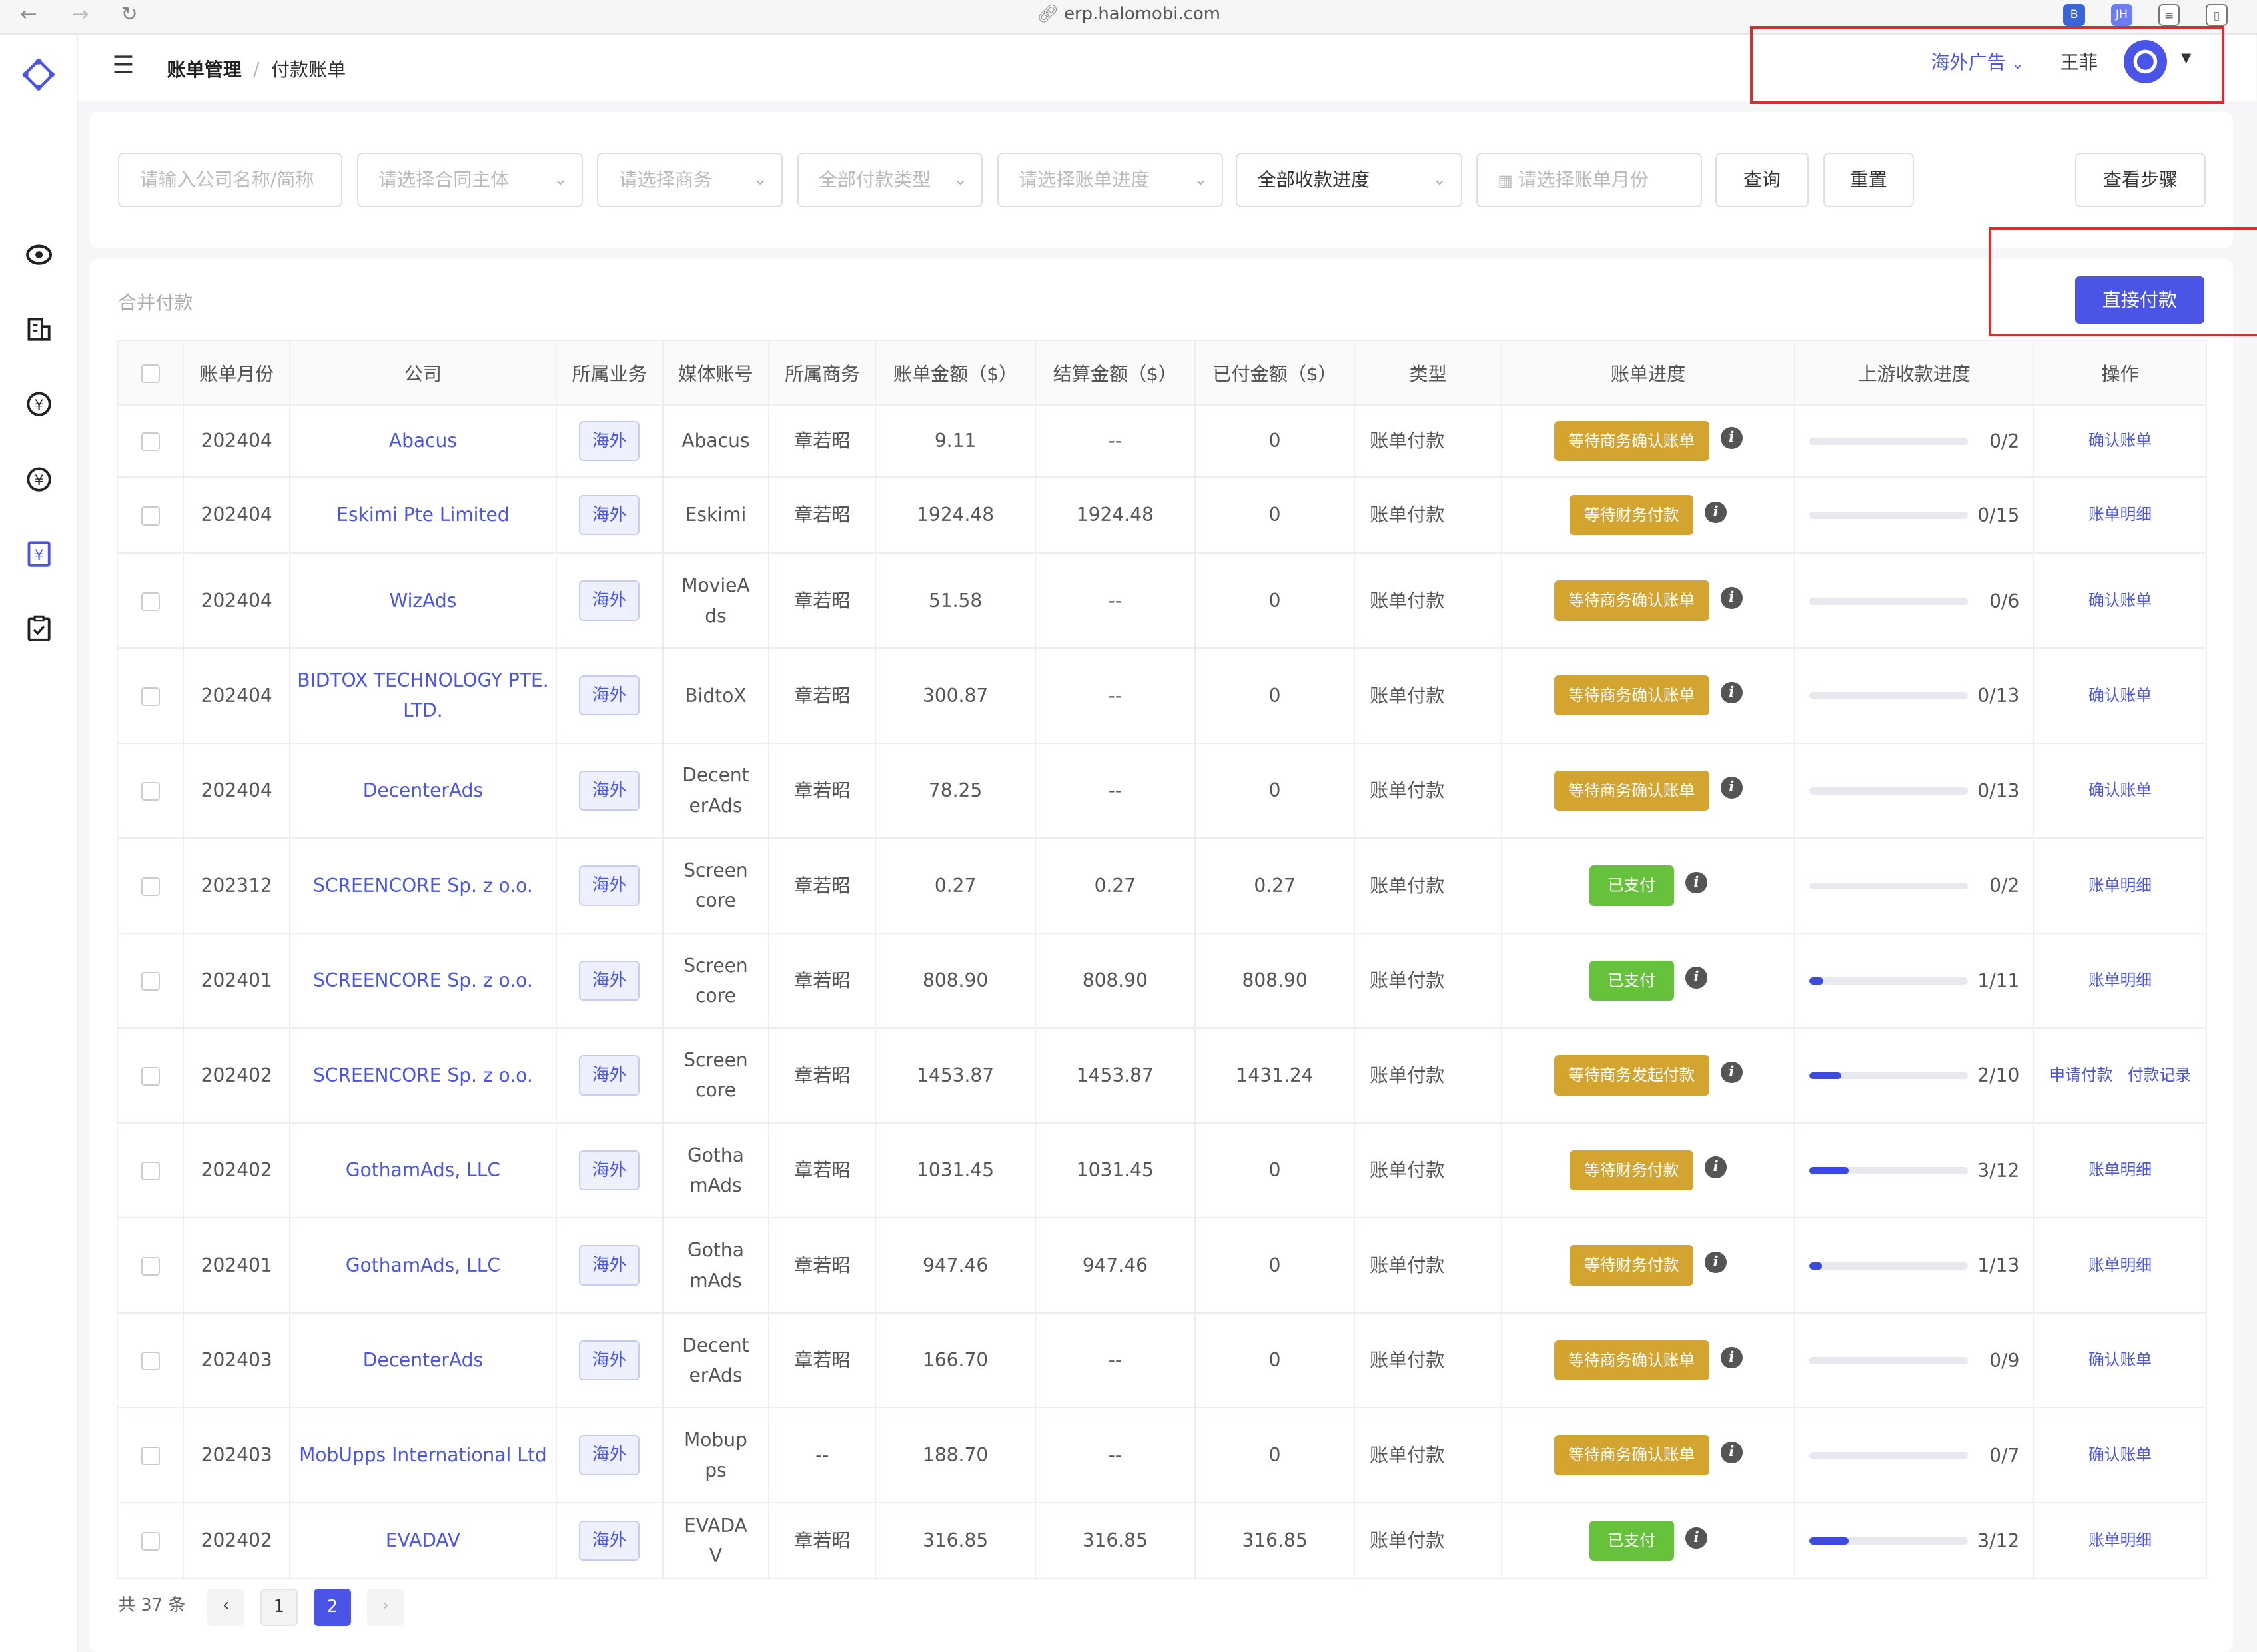 The width and height of the screenshot is (2257, 1652). What do you see at coordinates (155, 301) in the screenshot?
I see `merge-pay-label: 合并付款` at bounding box center [155, 301].